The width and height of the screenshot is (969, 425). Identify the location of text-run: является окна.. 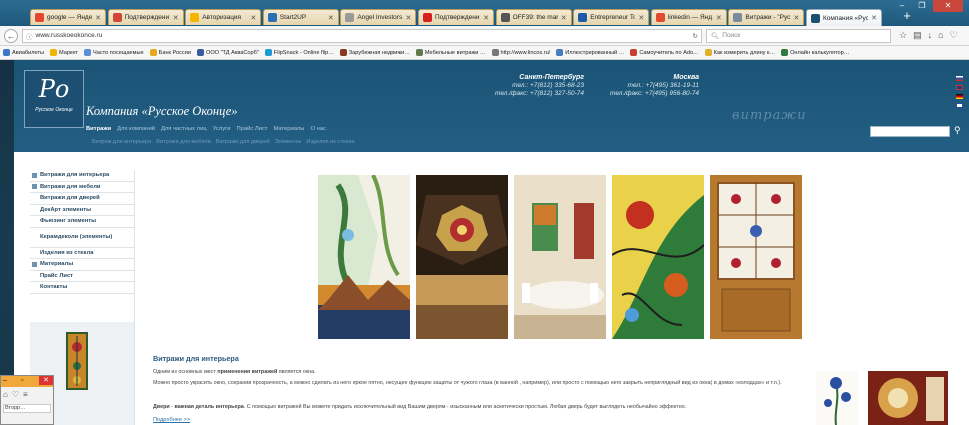
(296, 372).